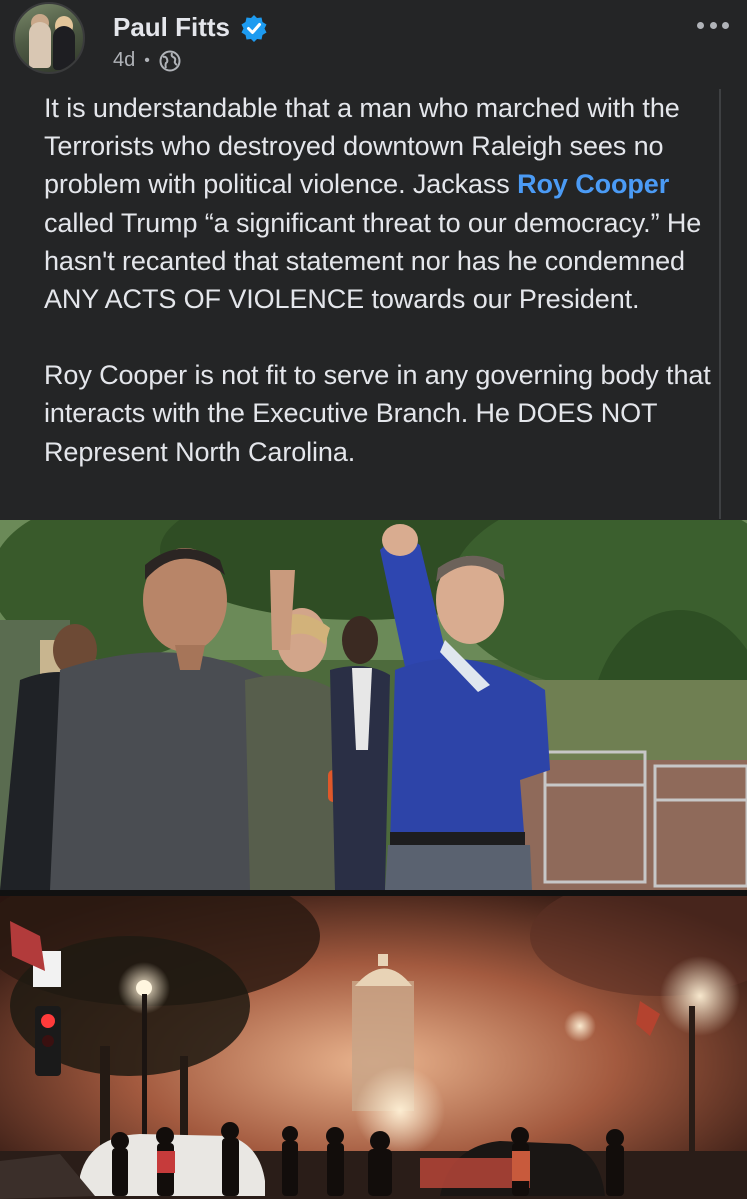  What do you see at coordinates (170, 61) in the screenshot?
I see `globe-icon` at bounding box center [170, 61].